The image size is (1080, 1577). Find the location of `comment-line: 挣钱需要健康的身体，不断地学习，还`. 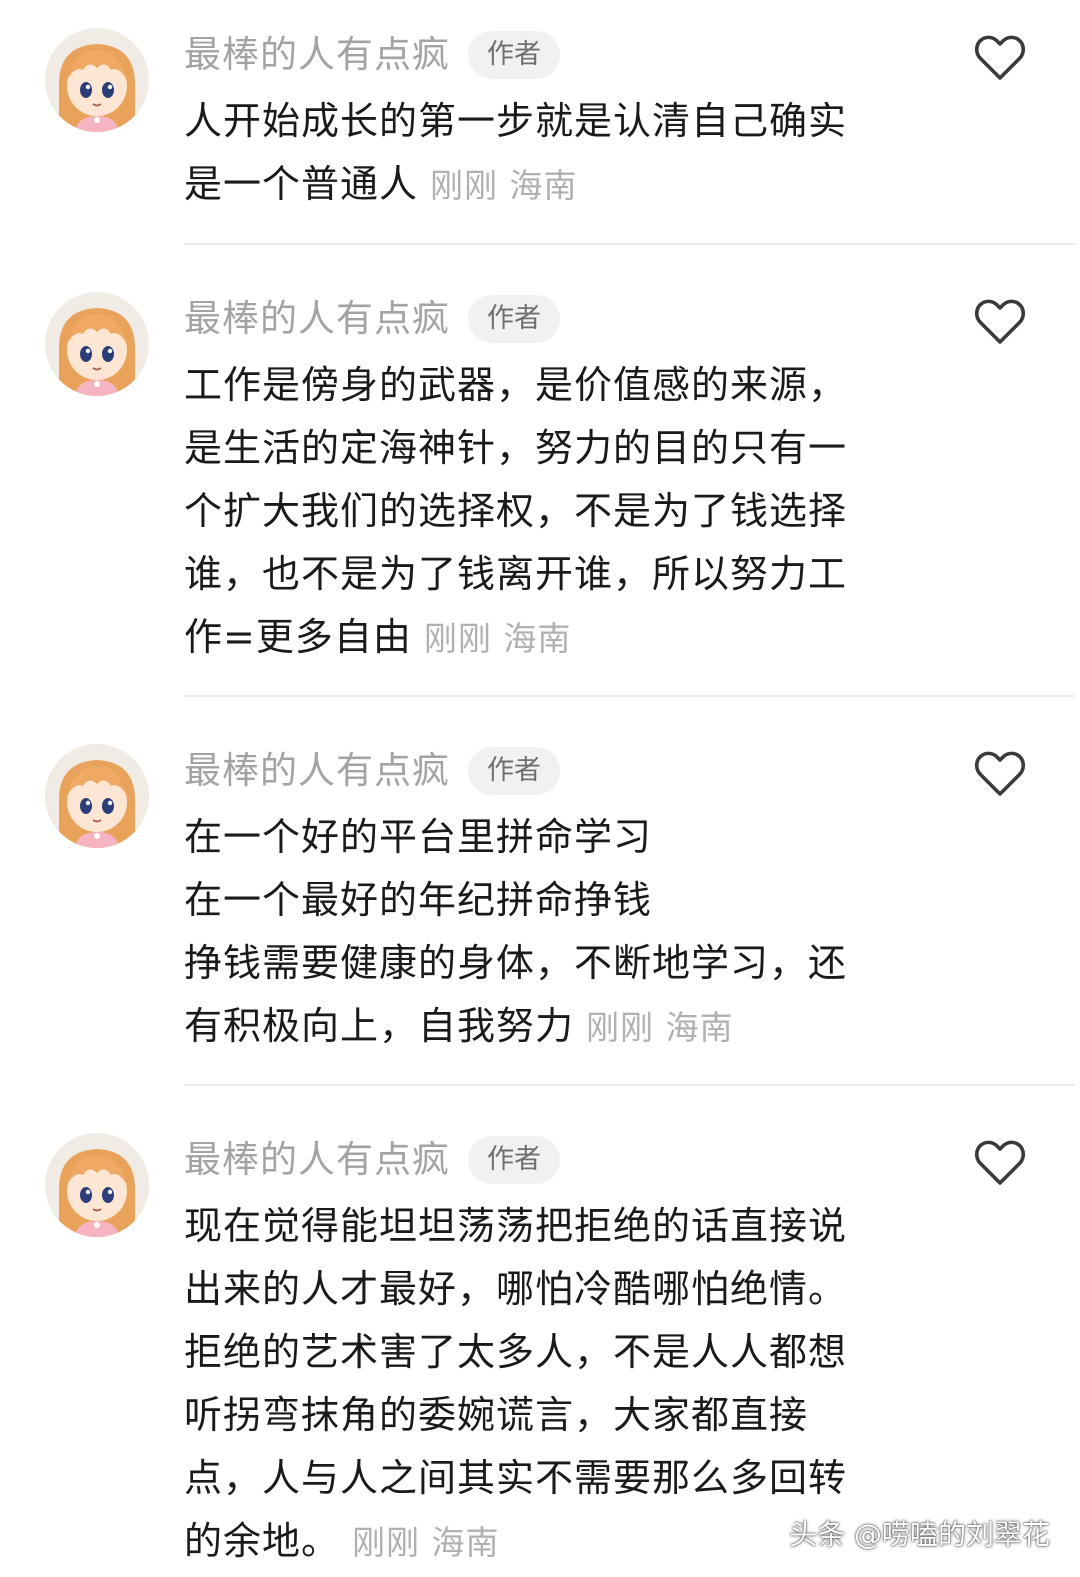

comment-line: 挣钱需要健康的身体，不断地学习，还 is located at coordinates (516, 963).